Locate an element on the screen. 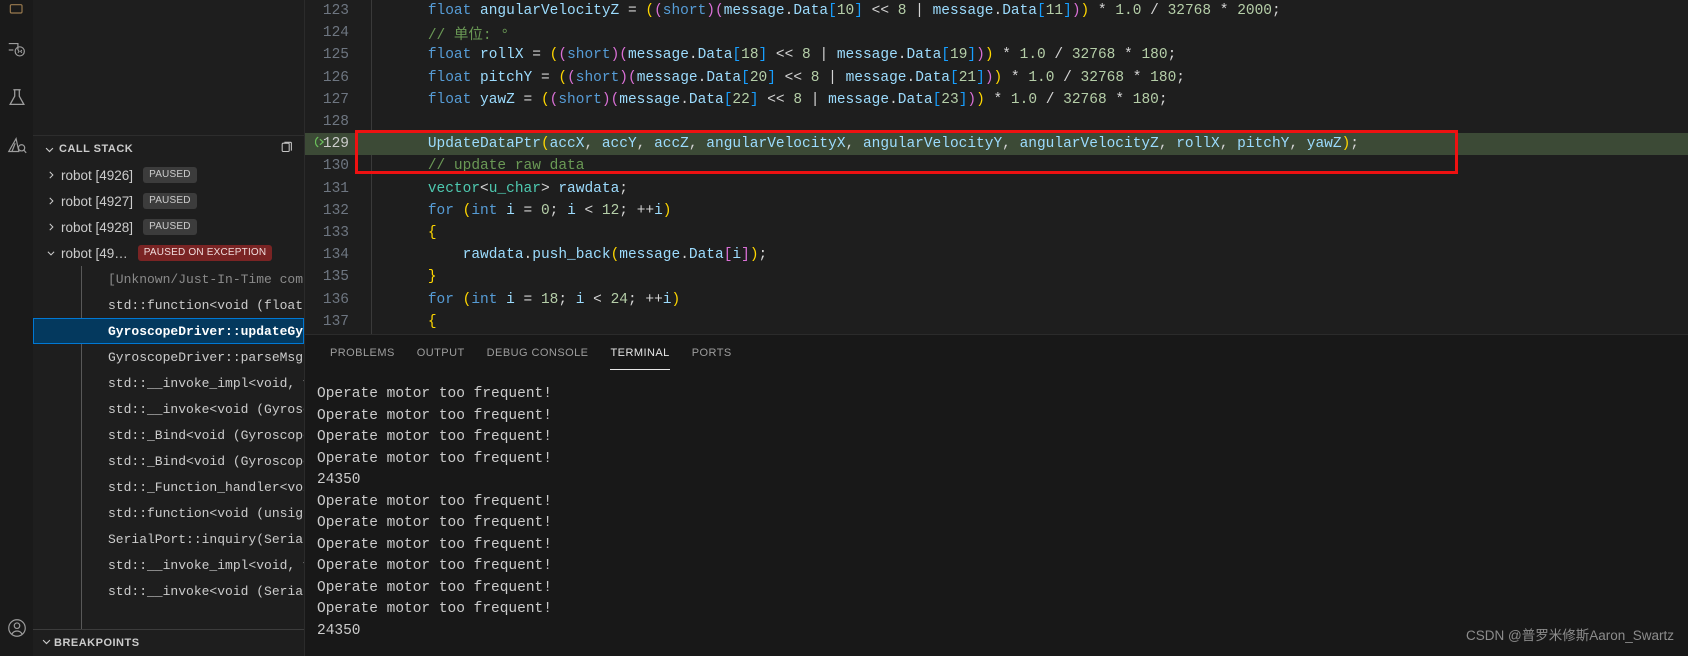 Image resolution: width=1688 pixels, height=656 pixels. extensions-ros-icon is located at coordinates (16, 146).